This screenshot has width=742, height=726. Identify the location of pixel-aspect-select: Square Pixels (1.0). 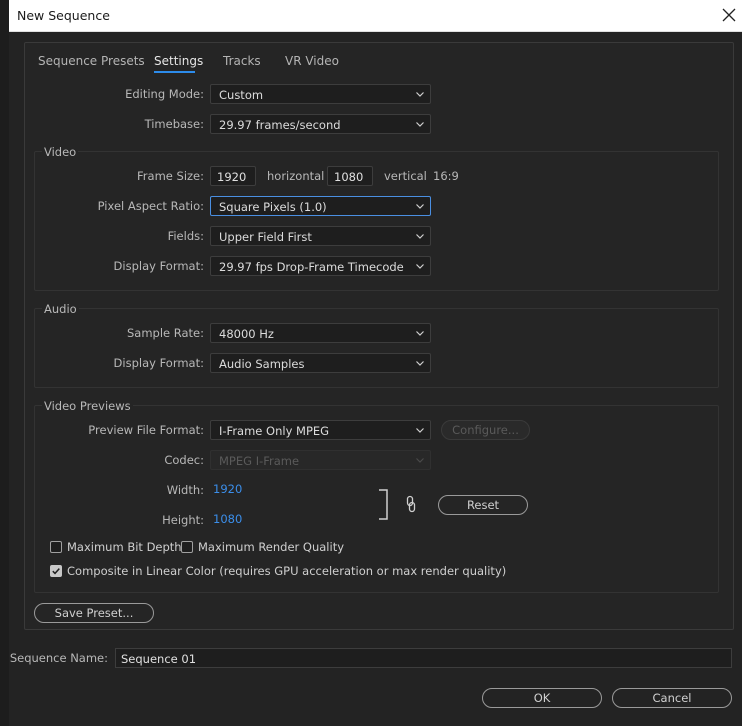
(320, 206).